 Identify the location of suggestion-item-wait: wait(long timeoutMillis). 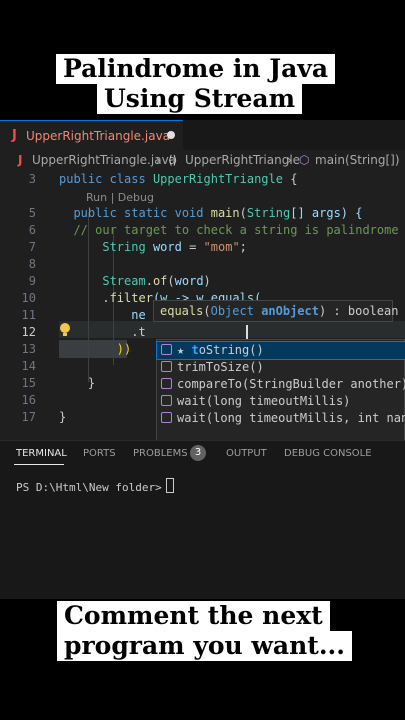
(281, 401).